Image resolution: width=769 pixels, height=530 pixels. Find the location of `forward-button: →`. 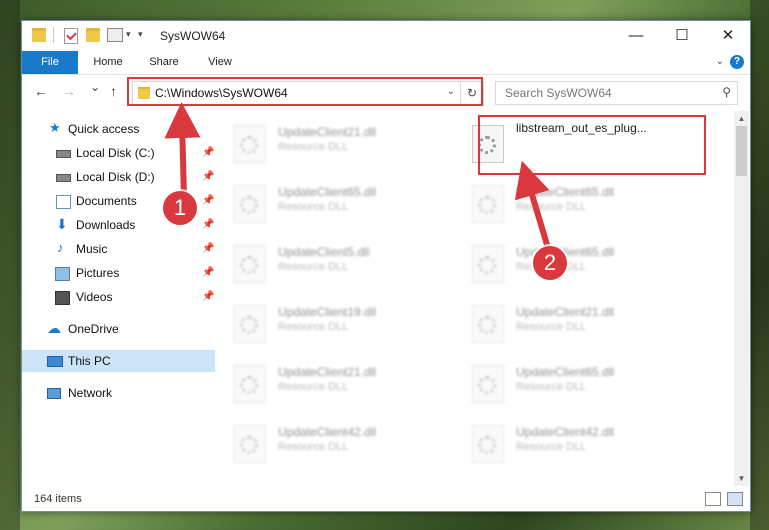

forward-button: → is located at coordinates (69, 91).